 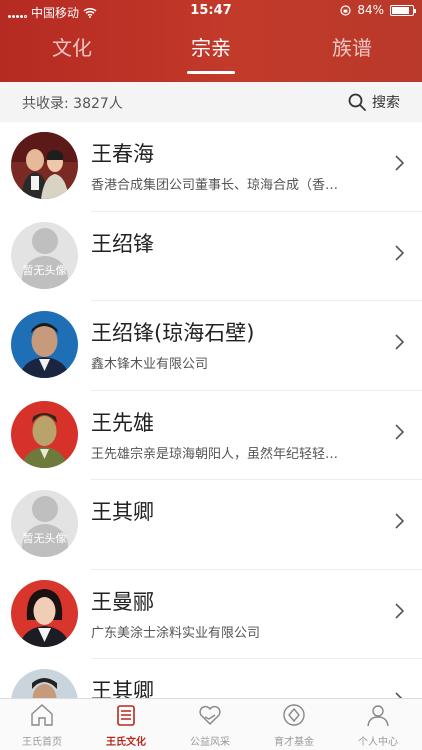 What do you see at coordinates (211, 72) in the screenshot?
I see `active-tab-indicator` at bounding box center [211, 72].